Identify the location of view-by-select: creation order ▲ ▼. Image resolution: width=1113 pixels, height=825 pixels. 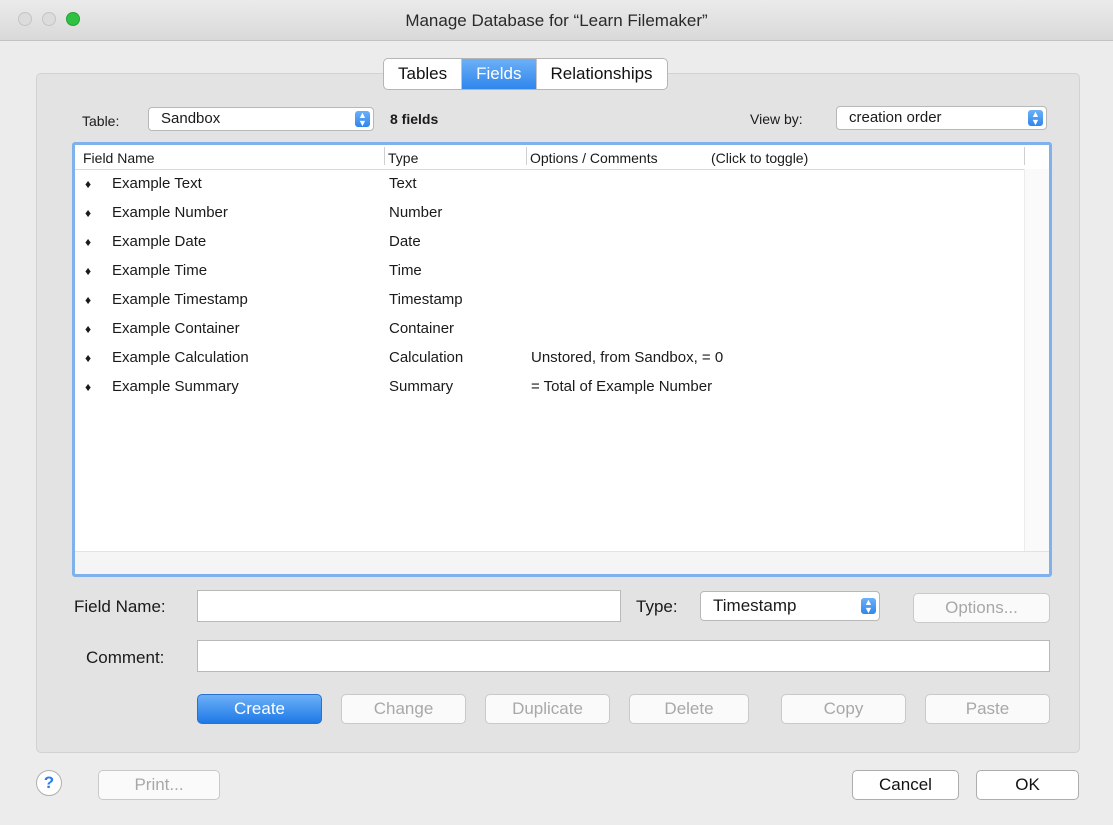
(941, 118).